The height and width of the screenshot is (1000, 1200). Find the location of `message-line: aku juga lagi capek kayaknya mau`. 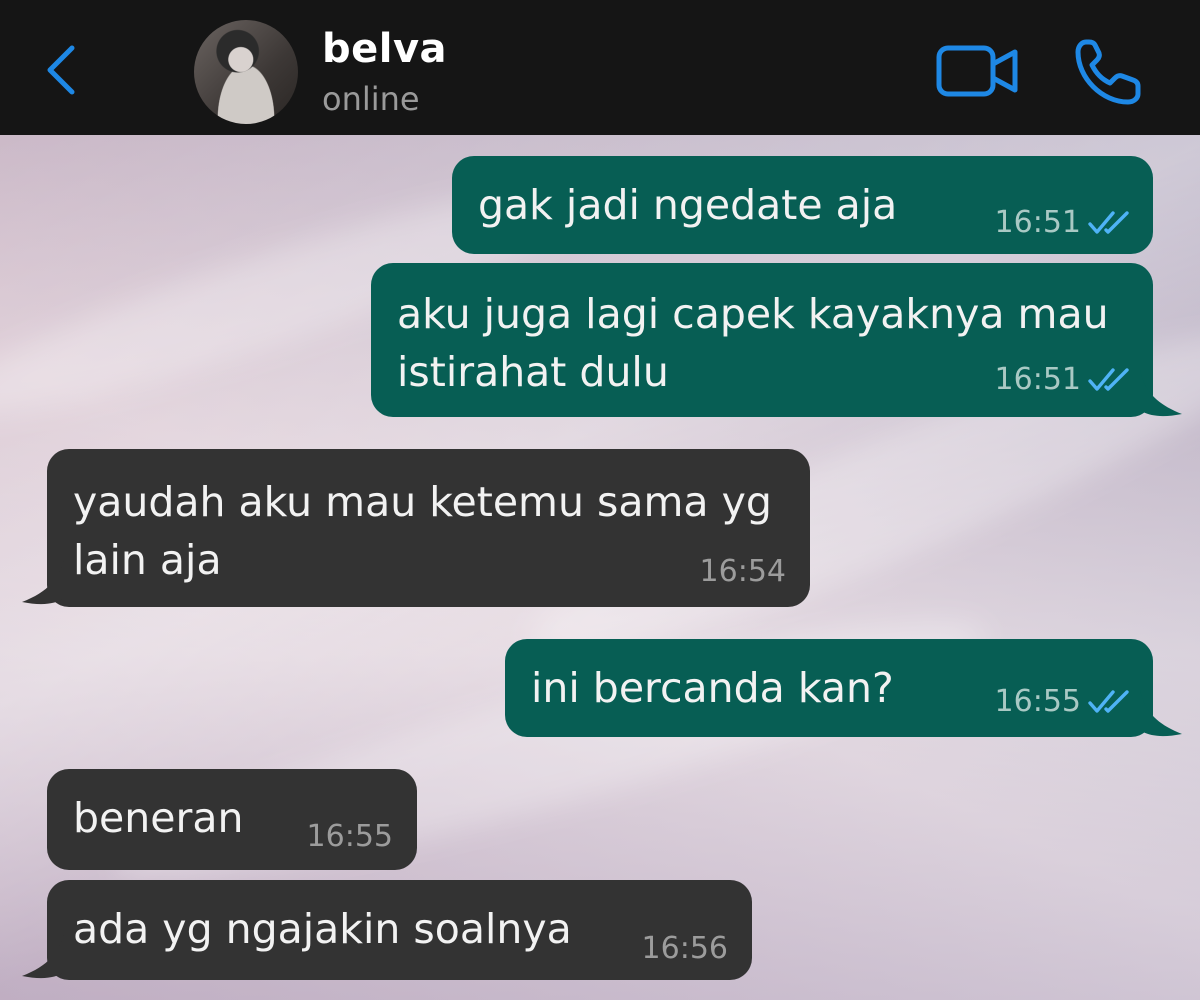

message-line: aku juga lagi capek kayaknya mau is located at coordinates (753, 314).